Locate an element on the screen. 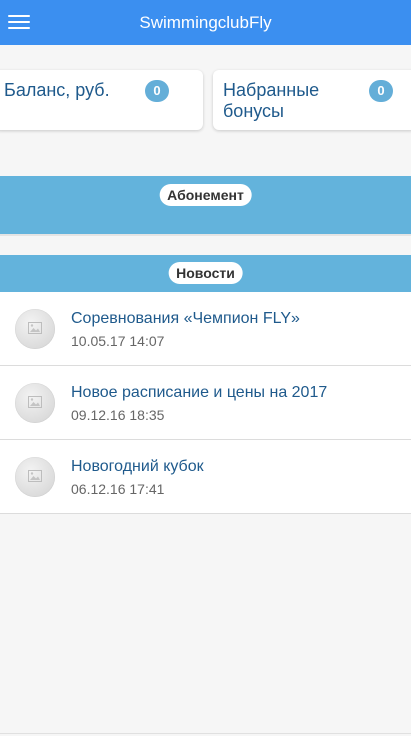  subscription-section-title: Абонемент is located at coordinates (205, 195).